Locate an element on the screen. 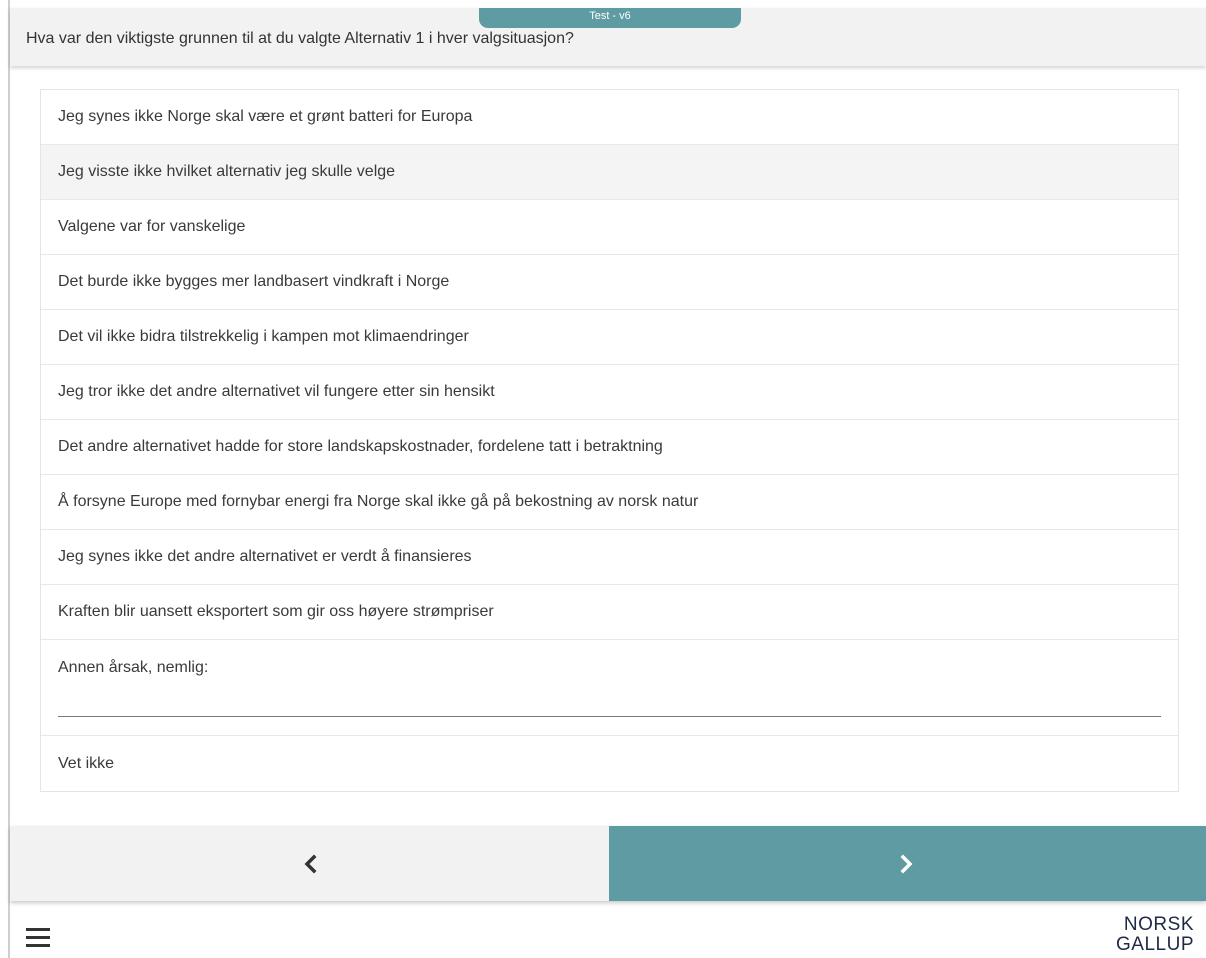  answer-option-dont-know: Vet ikke is located at coordinates (609, 763).